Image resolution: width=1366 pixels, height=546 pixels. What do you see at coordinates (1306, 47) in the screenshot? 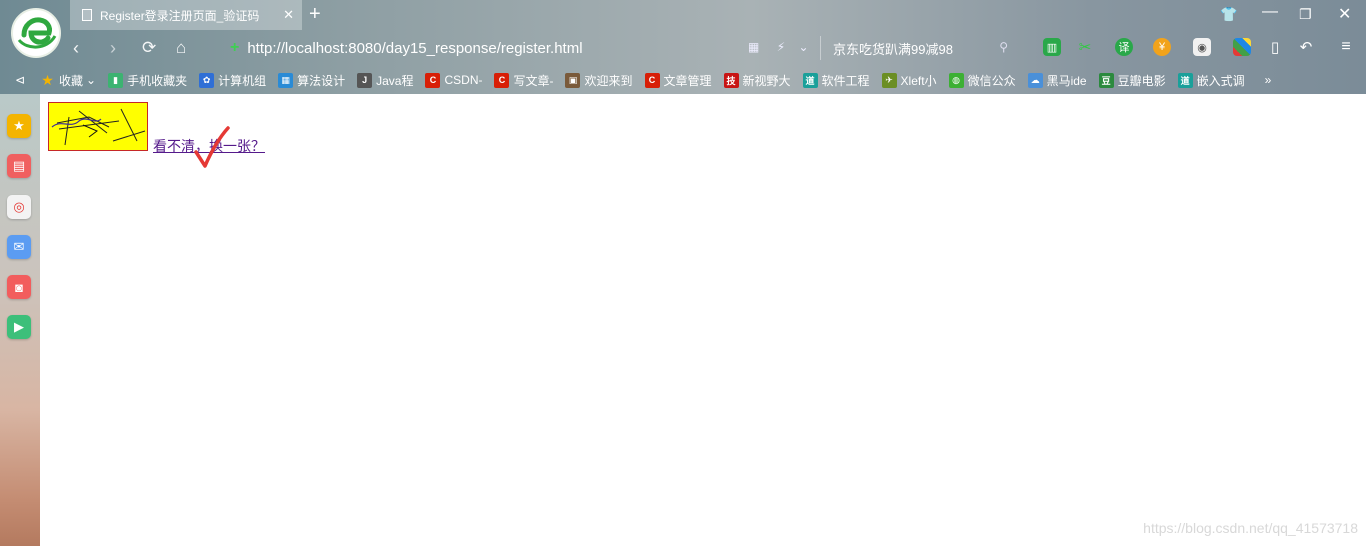
I see `undo-icon: ↶` at bounding box center [1306, 47].